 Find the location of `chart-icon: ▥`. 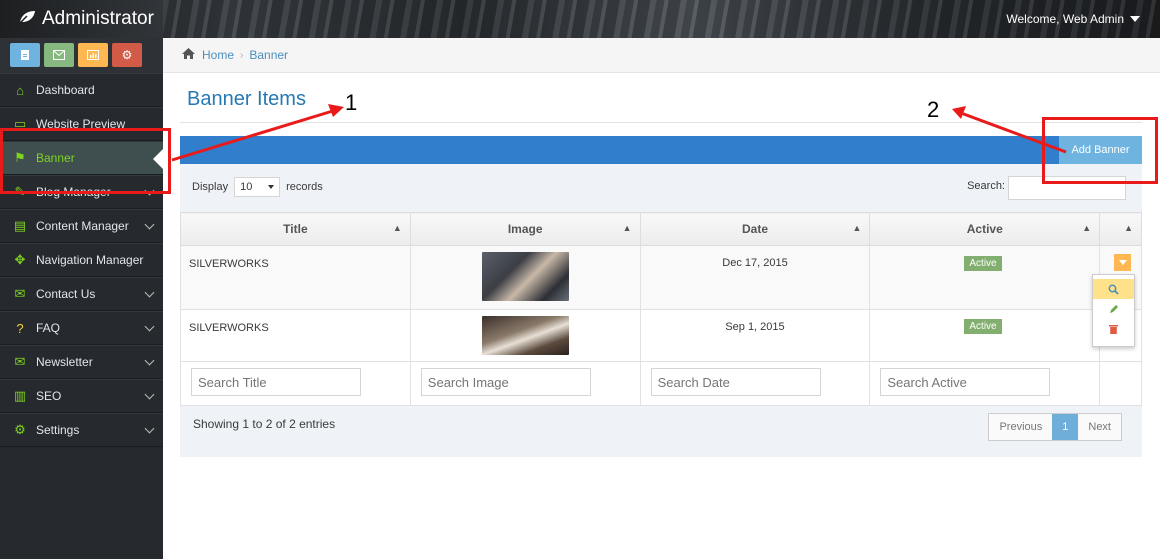

chart-icon: ▥ is located at coordinates (20, 395).